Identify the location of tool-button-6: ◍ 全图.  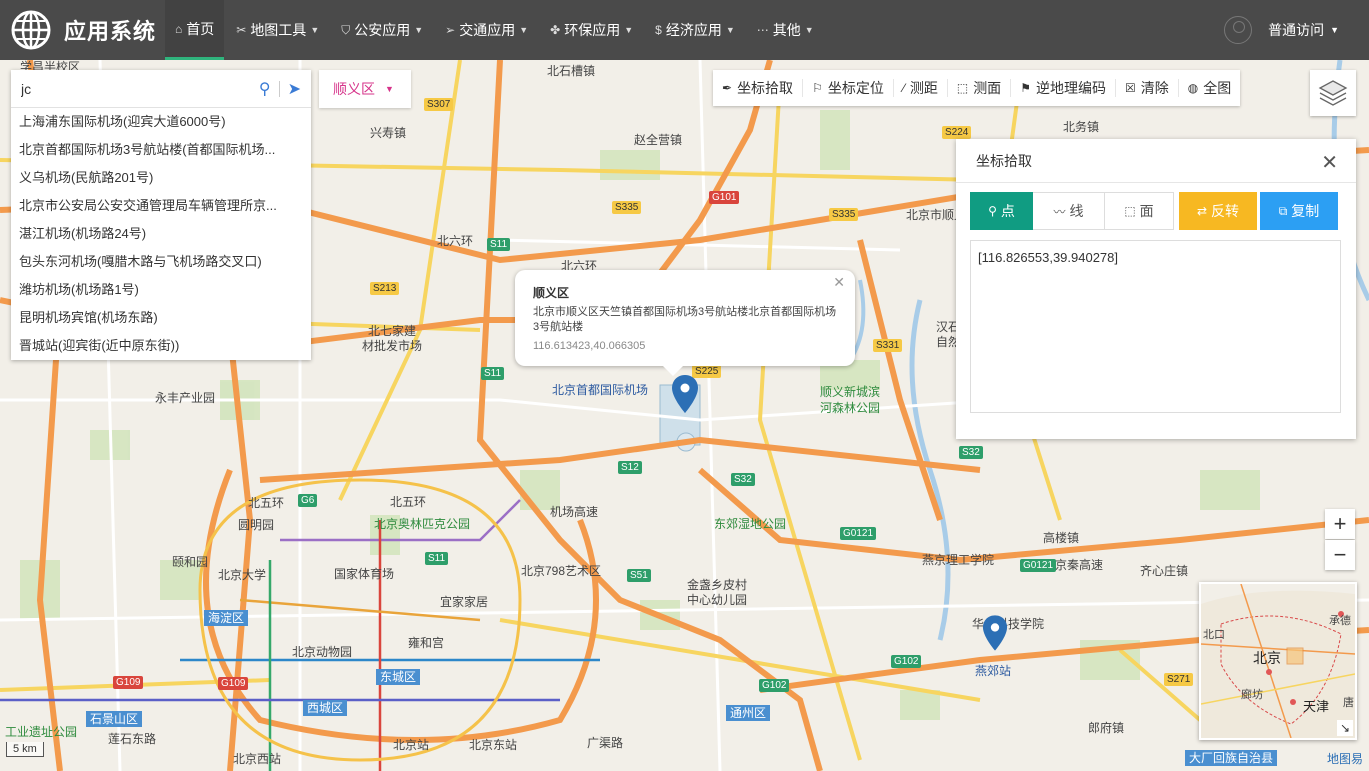
(1209, 88).